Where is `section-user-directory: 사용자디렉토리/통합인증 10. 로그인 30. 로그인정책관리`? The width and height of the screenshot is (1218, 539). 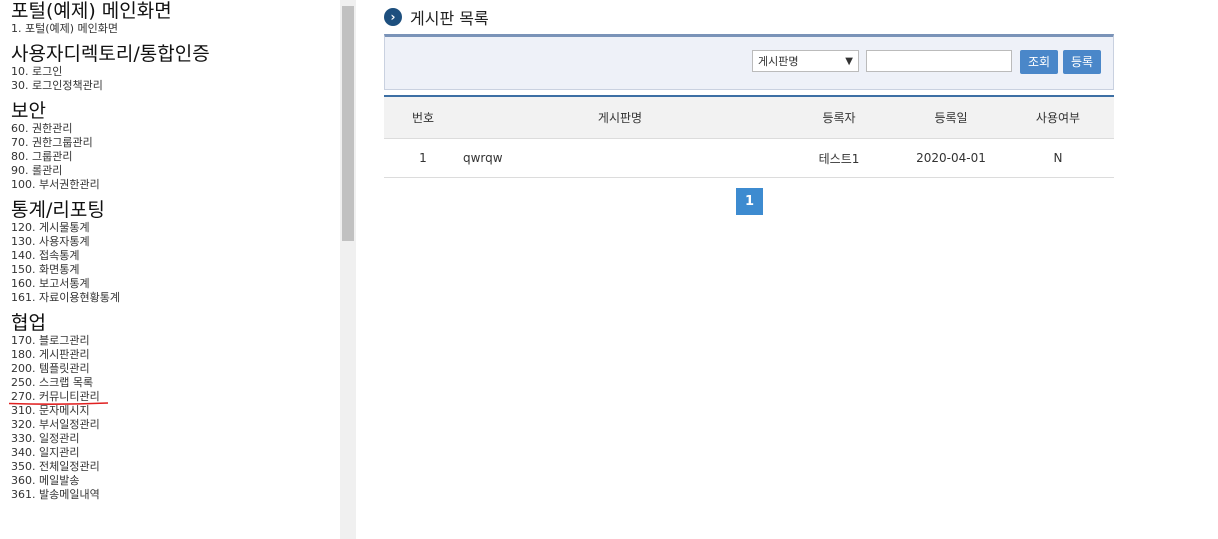 section-user-directory: 사용자디렉토리/통합인증 10. 로그인 30. 로그인정책관리 is located at coordinates (175, 68).